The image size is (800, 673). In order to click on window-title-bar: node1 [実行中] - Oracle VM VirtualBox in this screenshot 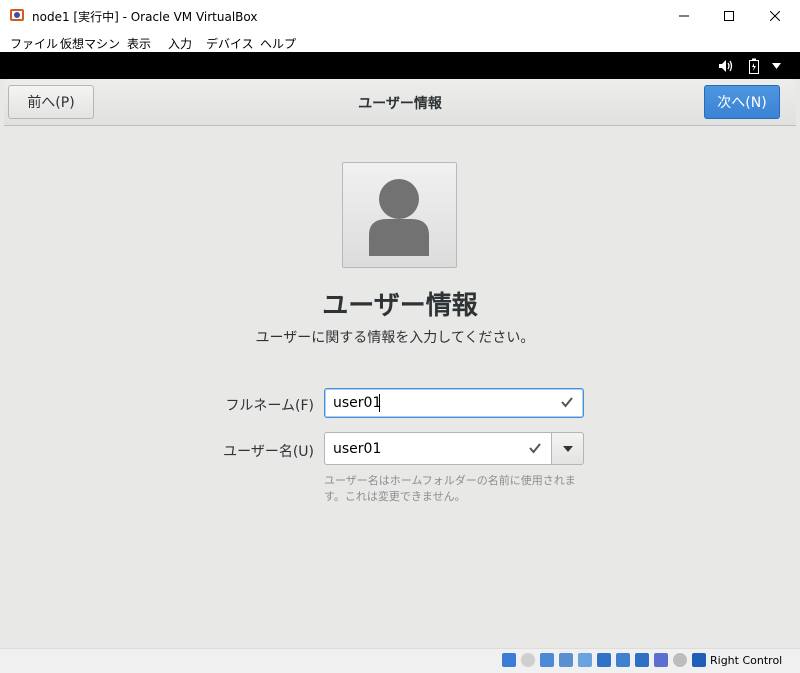, I will do `click(400, 16)`.